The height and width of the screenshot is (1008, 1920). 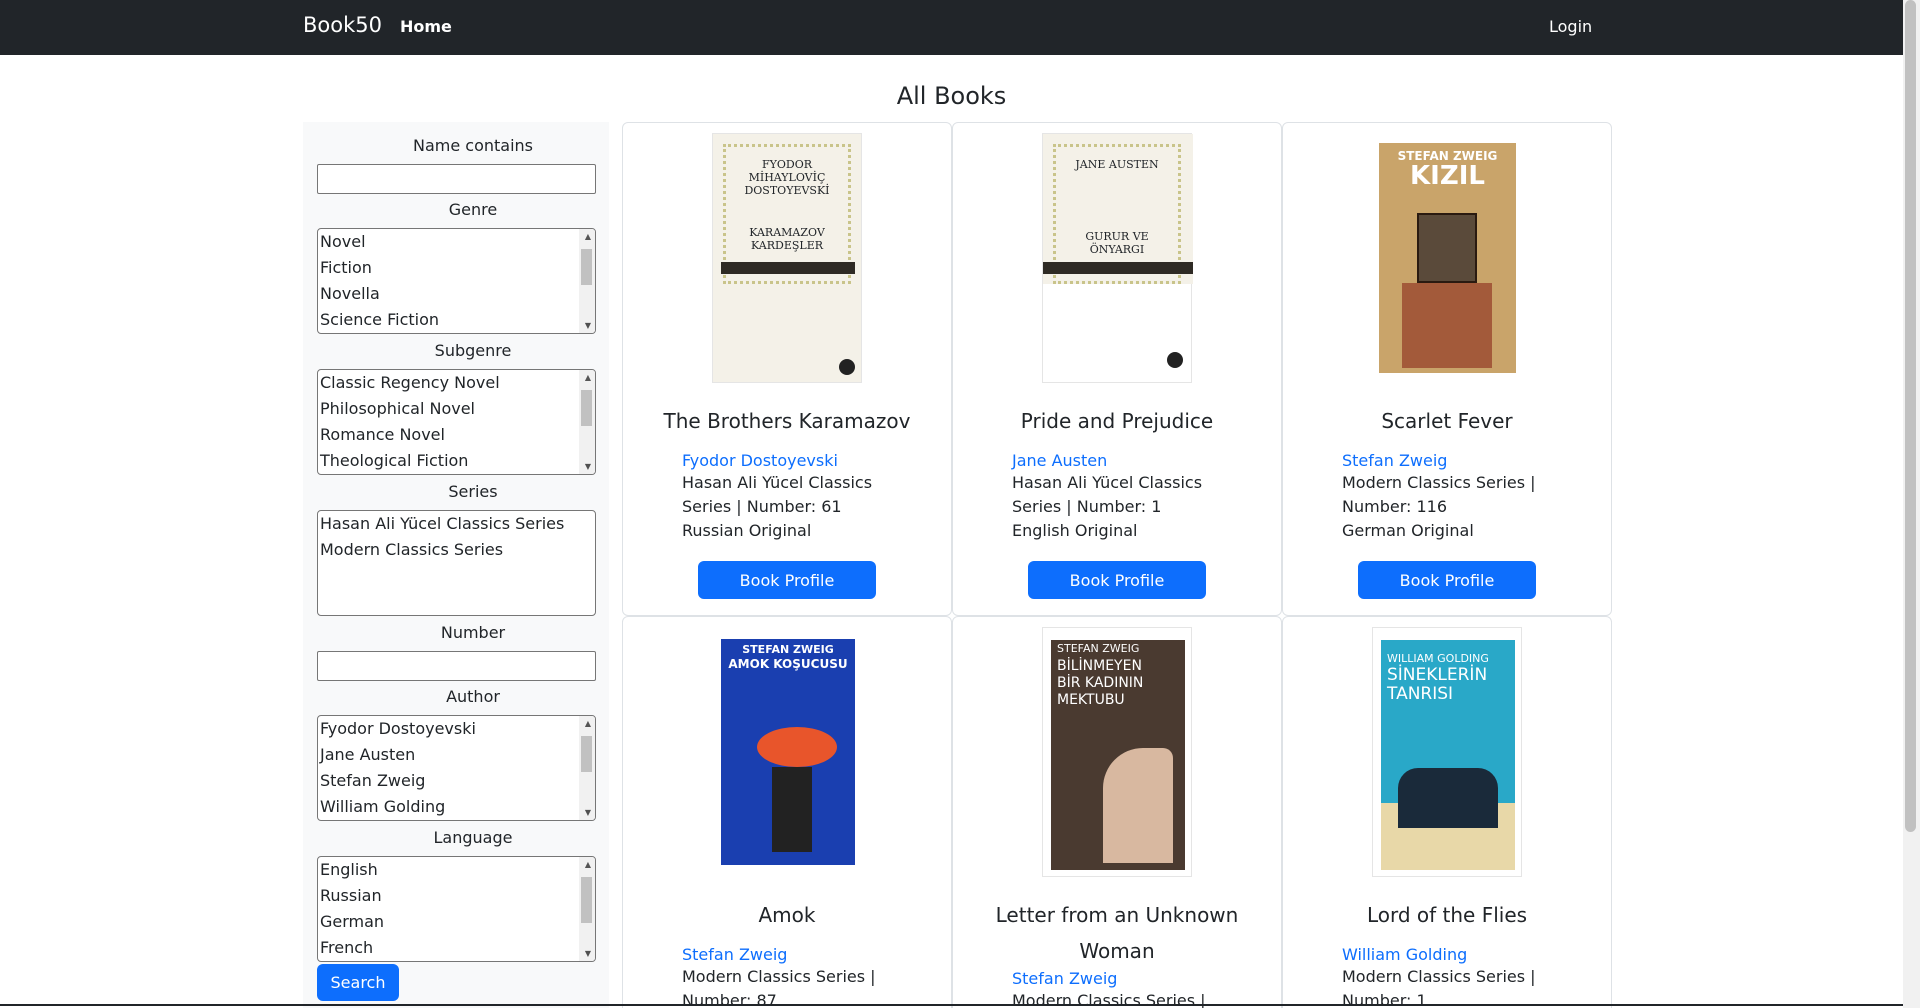 I want to click on language-option: Russian, so click(x=456, y=896).